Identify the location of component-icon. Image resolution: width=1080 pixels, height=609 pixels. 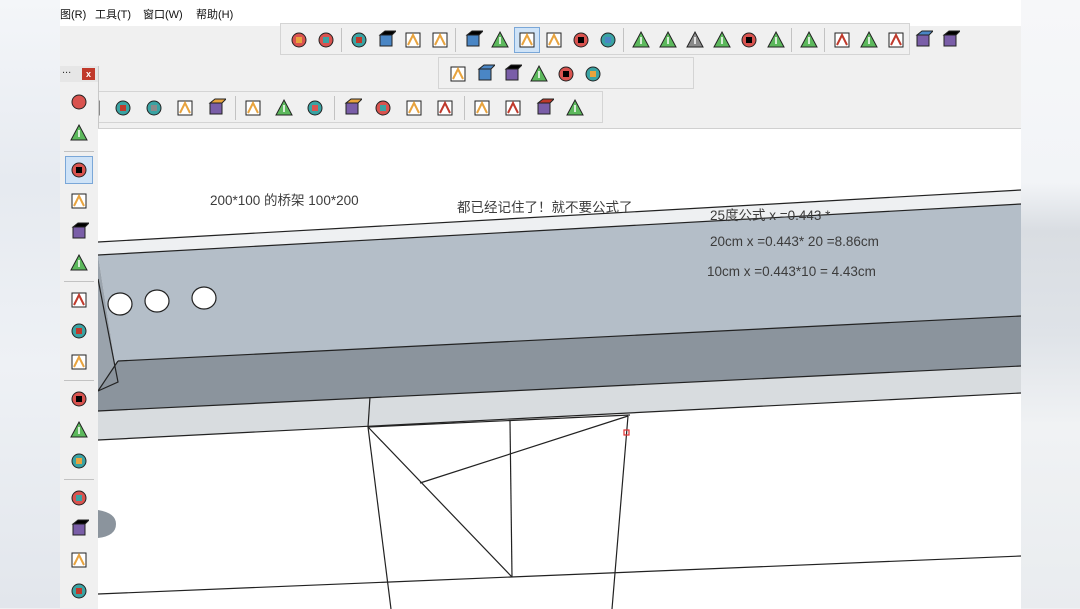
(79, 102).